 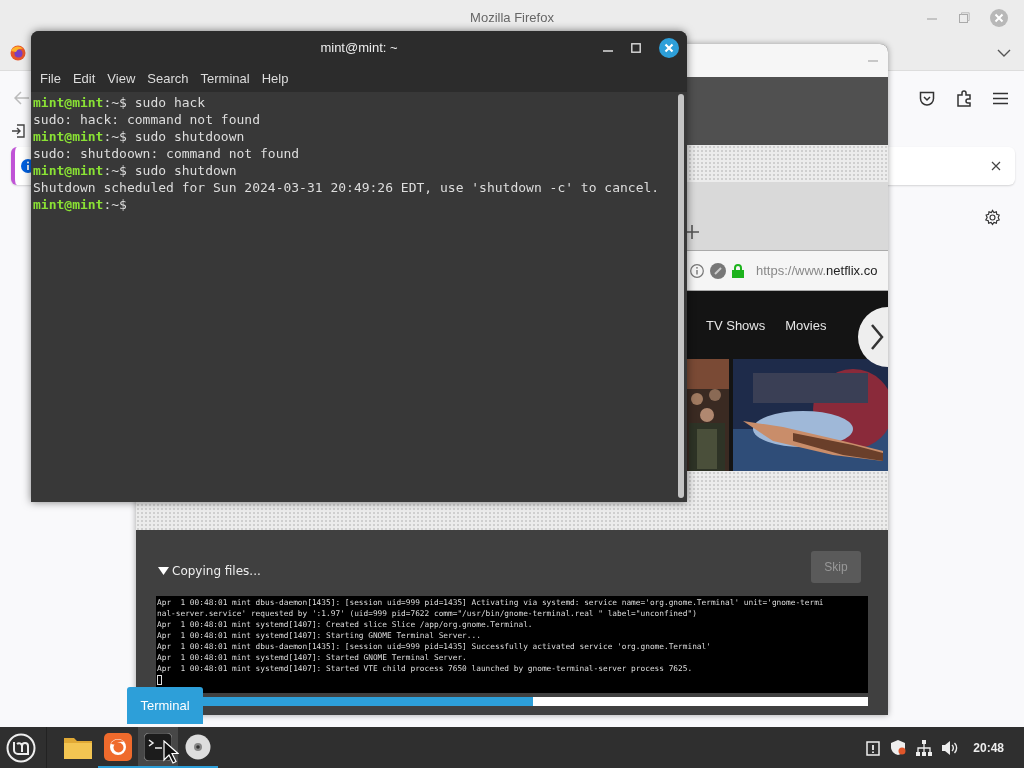 What do you see at coordinates (817, 270) in the screenshot?
I see `address-text: https://www.netflix.co` at bounding box center [817, 270].